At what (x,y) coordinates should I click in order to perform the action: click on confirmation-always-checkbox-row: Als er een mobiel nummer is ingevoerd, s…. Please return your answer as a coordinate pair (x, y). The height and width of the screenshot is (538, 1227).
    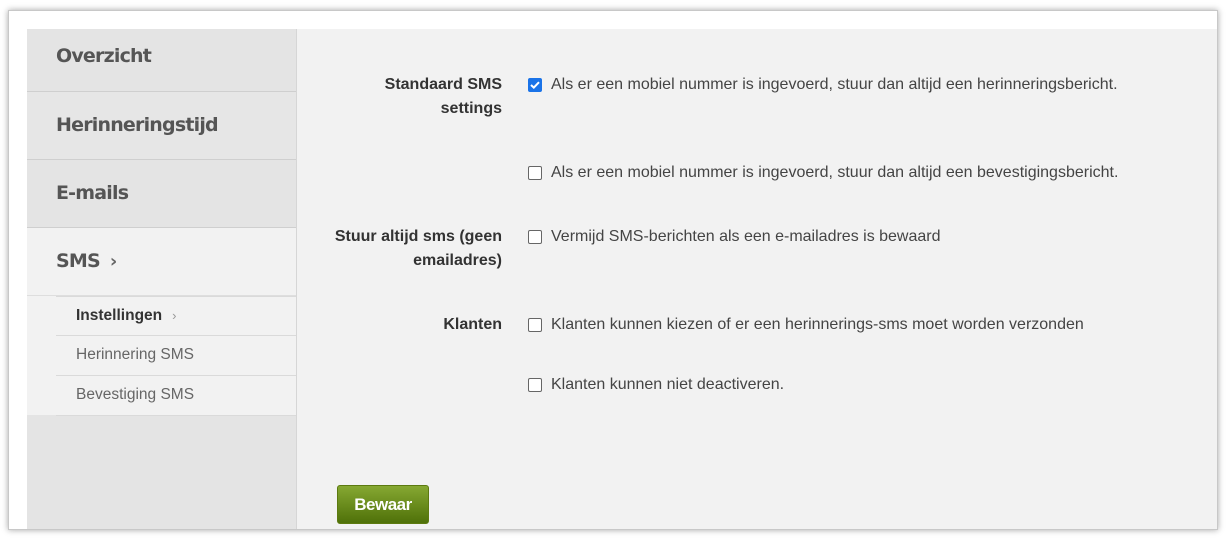
    Looking at the image, I should click on (823, 173).